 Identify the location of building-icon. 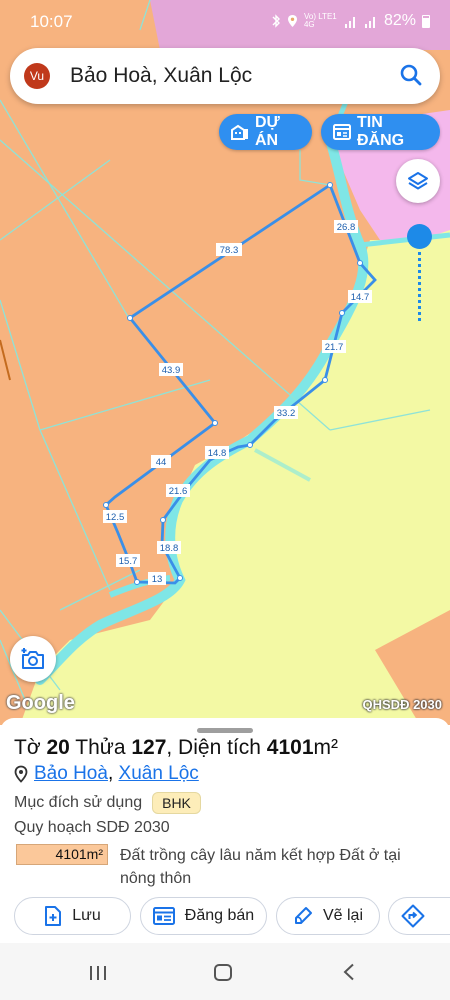
(239, 132).